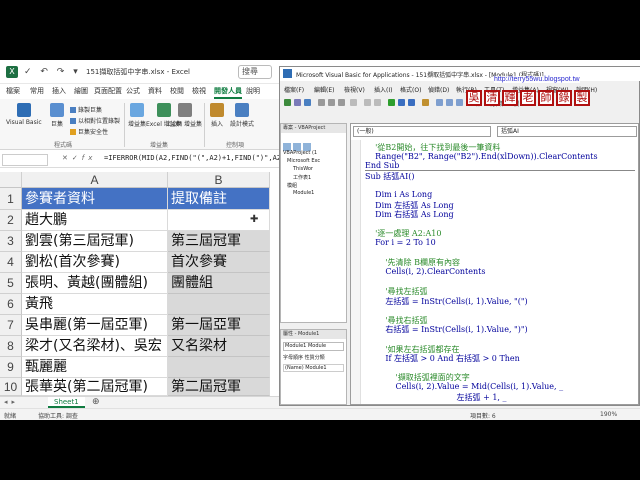 The height and width of the screenshot is (480, 640). What do you see at coordinates (11, 387) in the screenshot?
I see `row-header: 10` at bounding box center [11, 387].